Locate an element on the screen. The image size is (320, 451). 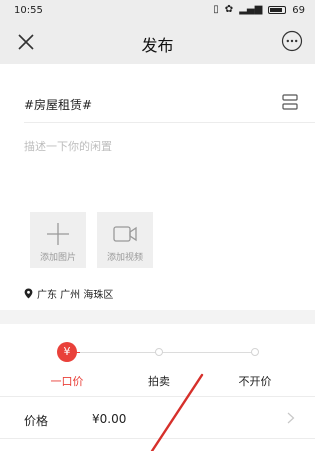
add-image-label: 添加图片 is located at coordinates (57, 258).